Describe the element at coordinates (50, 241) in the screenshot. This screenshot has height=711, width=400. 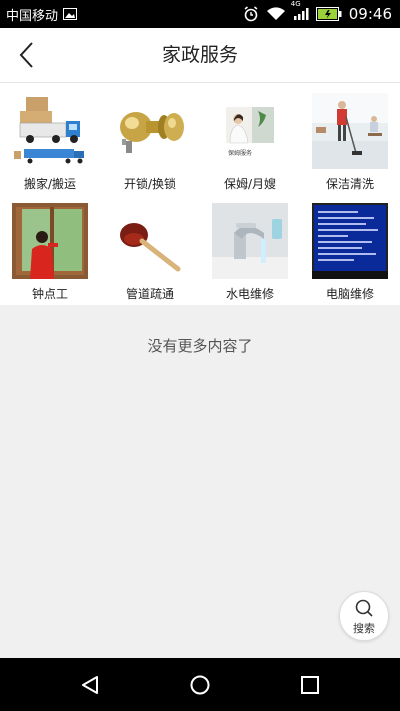
I see `hourly-worker-image` at that location.